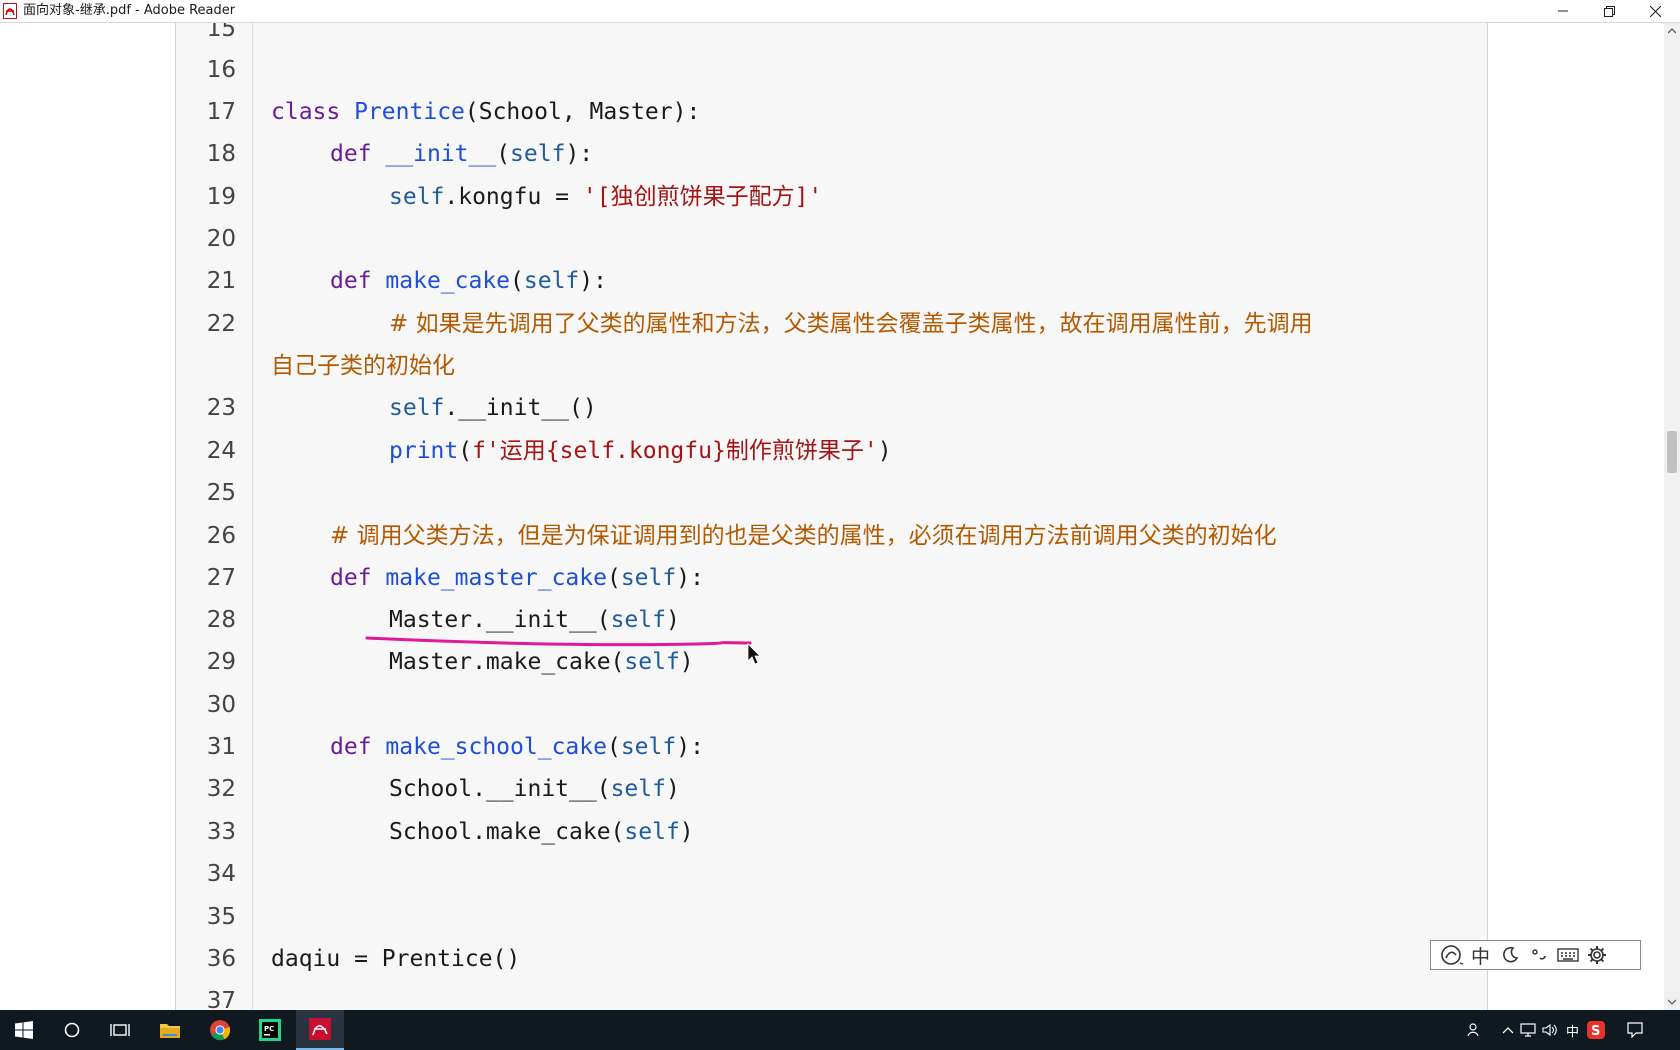 This screenshot has width=1680, height=1050. I want to click on taskbar-pycharm: PC, so click(270, 1030).